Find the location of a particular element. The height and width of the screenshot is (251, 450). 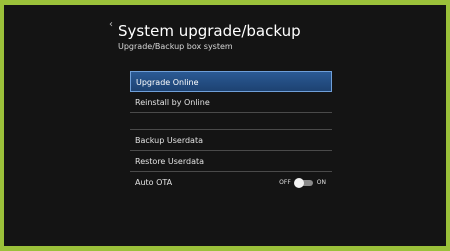

menu-item-auto-ota: Auto OTA OFF ON is located at coordinates (231, 182).